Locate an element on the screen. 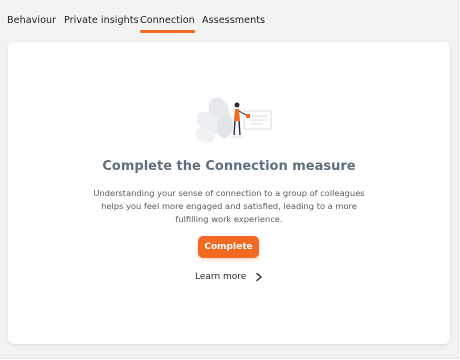 The image size is (460, 360). learn-more-link: Learn more is located at coordinates (229, 277).